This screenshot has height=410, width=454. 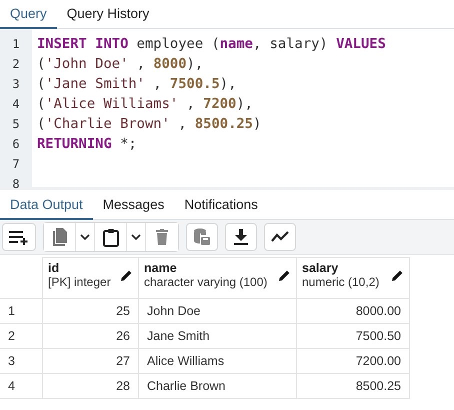 I want to click on copy-icon, so click(x=60, y=237).